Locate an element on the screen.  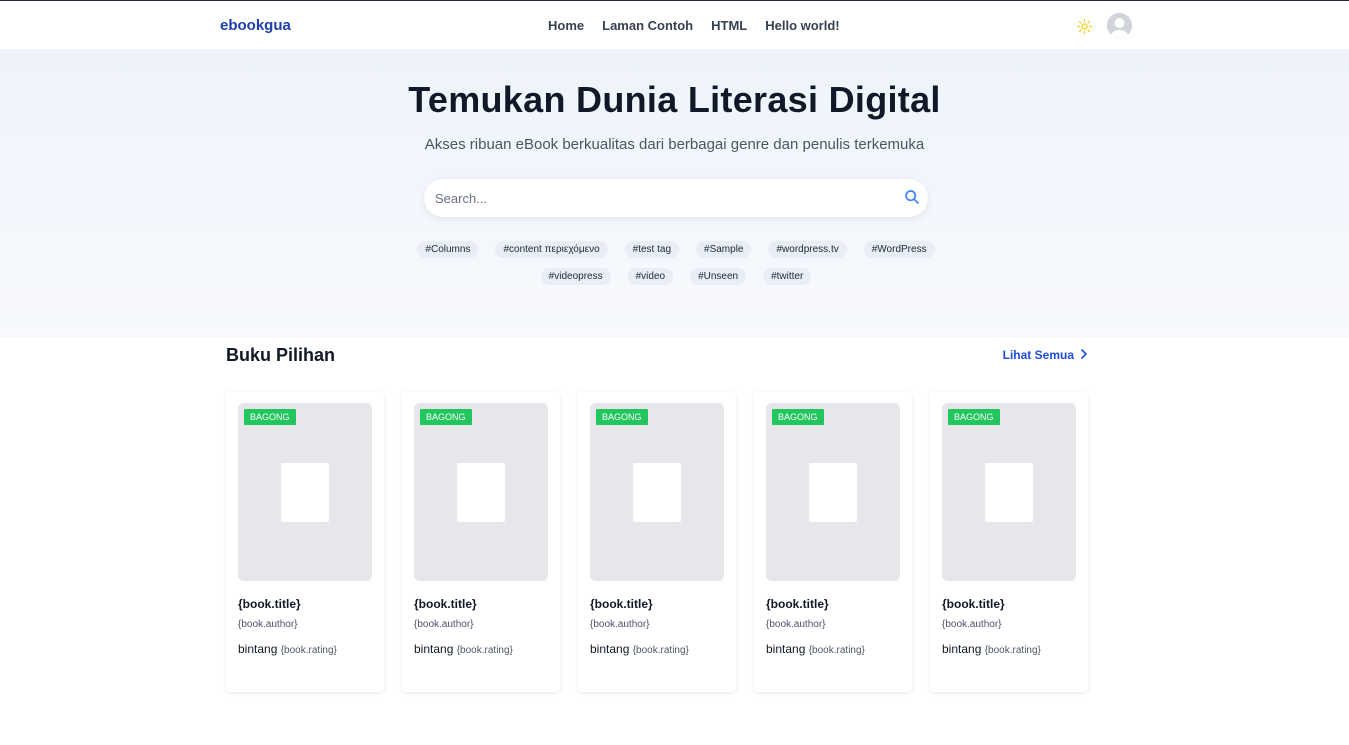
see-all-link: Lihat Semua is located at coordinates (1045, 355).